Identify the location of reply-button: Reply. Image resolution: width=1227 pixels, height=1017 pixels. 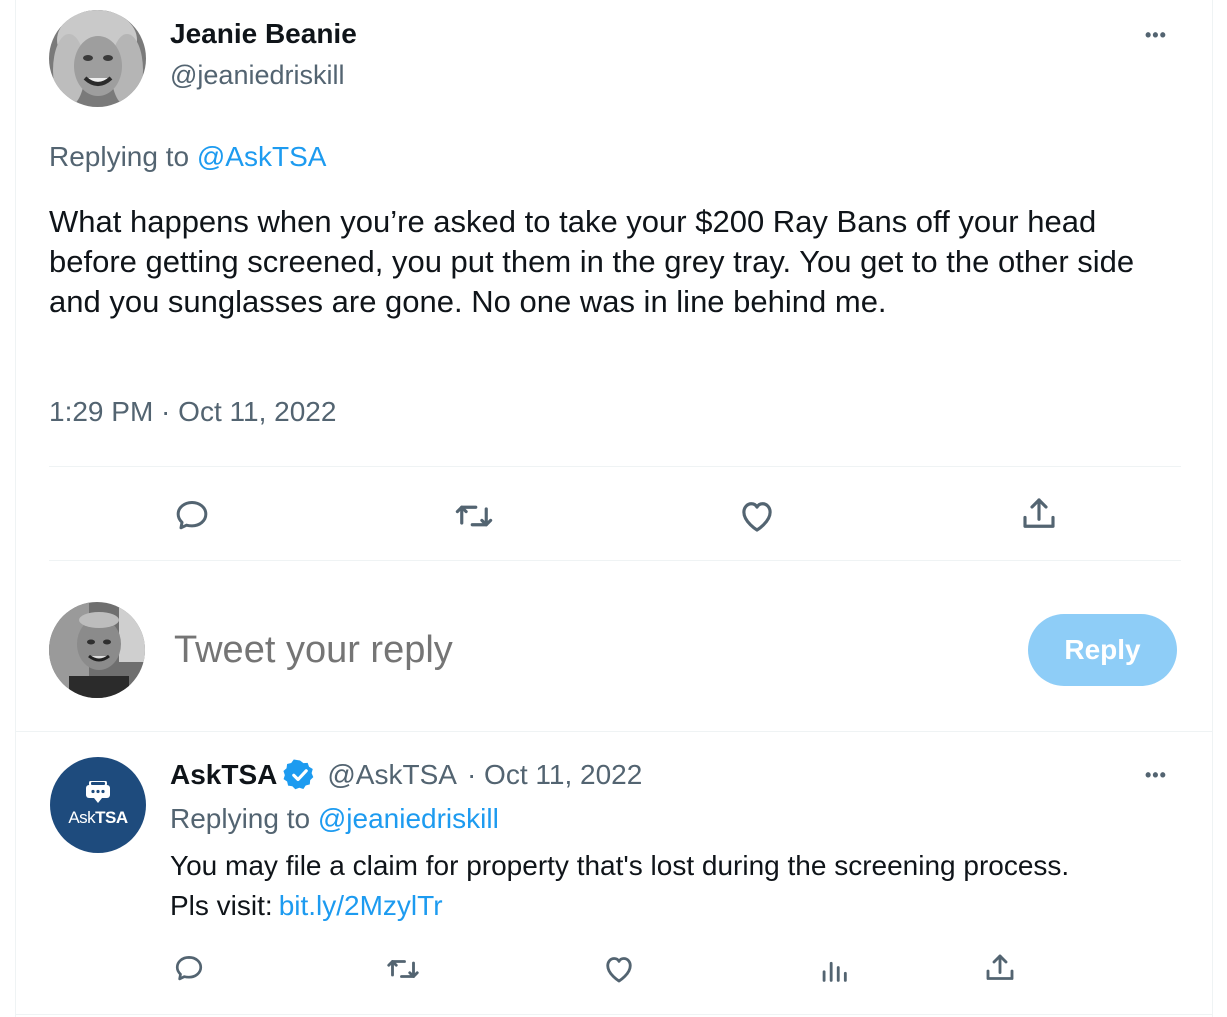
(1102, 650).